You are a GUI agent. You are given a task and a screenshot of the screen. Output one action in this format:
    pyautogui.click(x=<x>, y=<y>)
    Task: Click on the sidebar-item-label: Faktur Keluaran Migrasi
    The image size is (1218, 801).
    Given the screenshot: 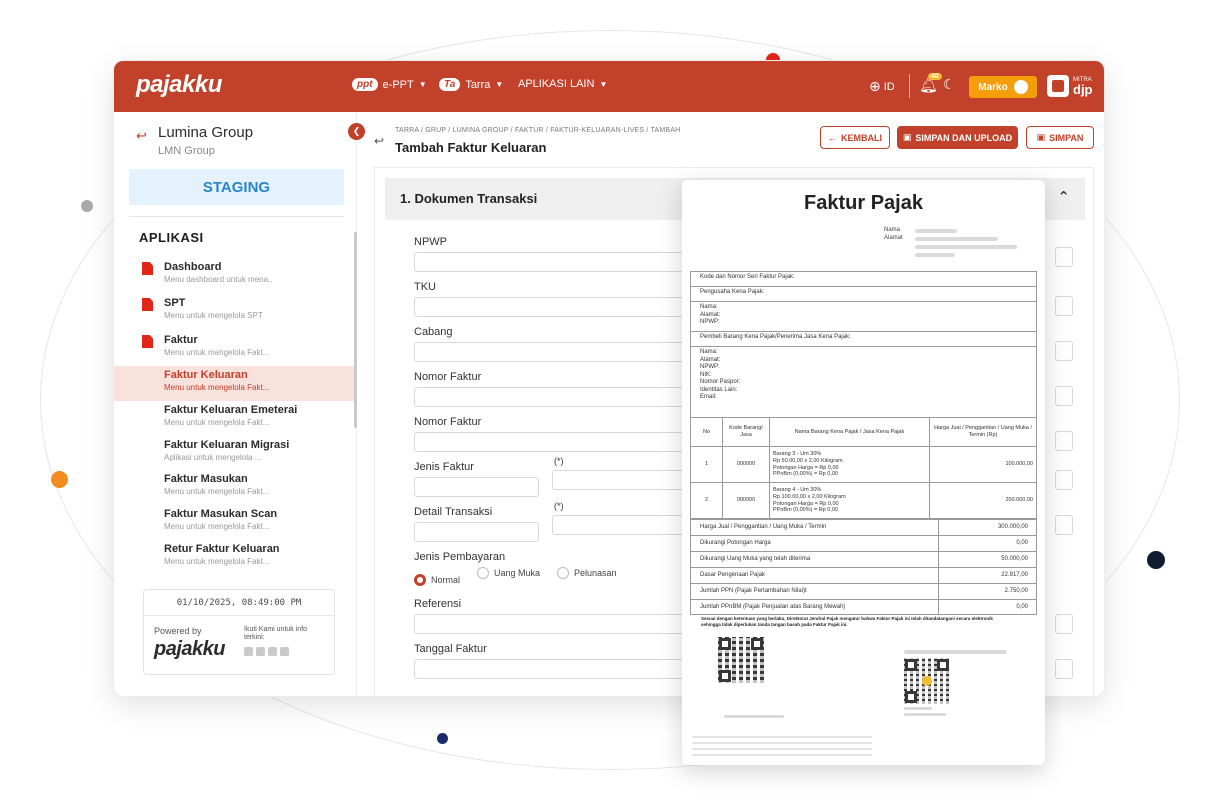 What is the action you would take?
    pyautogui.click(x=227, y=445)
    